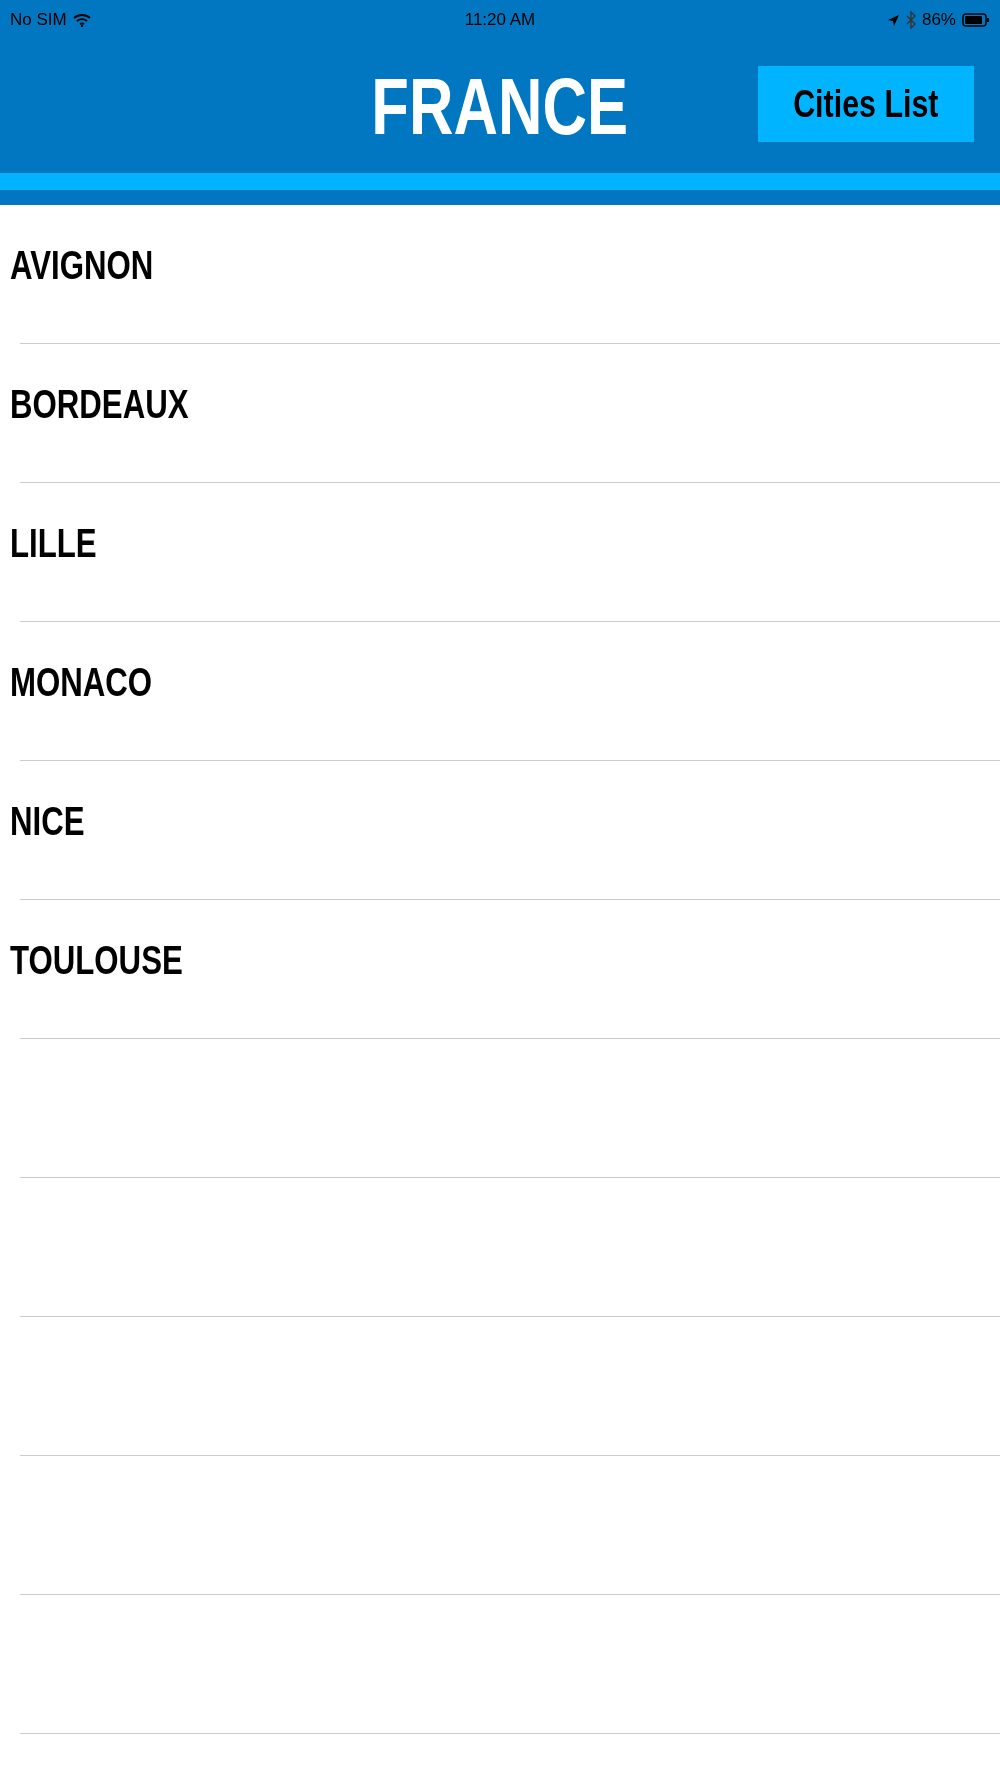 The height and width of the screenshot is (1778, 1000). I want to click on city-name: BORDEAUX, so click(99, 404).